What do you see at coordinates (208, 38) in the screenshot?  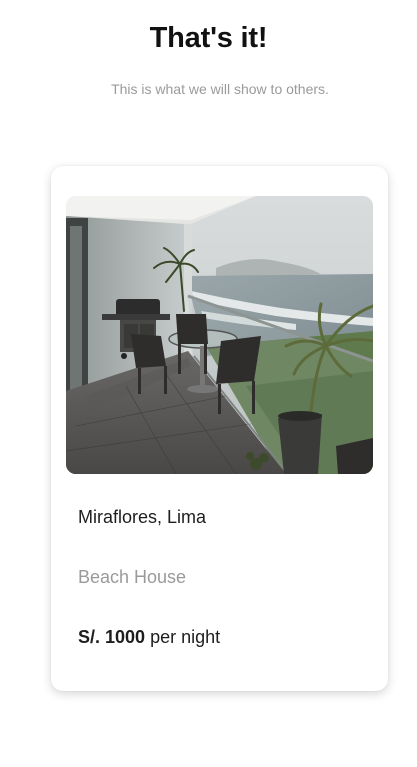 I see `page-title: That's it!` at bounding box center [208, 38].